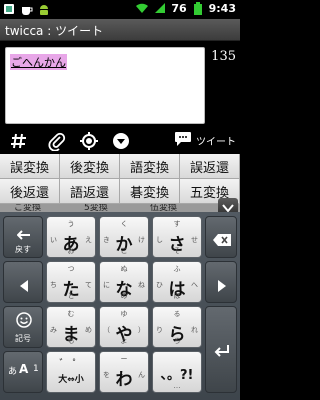 The height and width of the screenshot is (400, 320). Describe the element at coordinates (177, 269) in the screenshot. I see `flick-up: ふ` at that location.